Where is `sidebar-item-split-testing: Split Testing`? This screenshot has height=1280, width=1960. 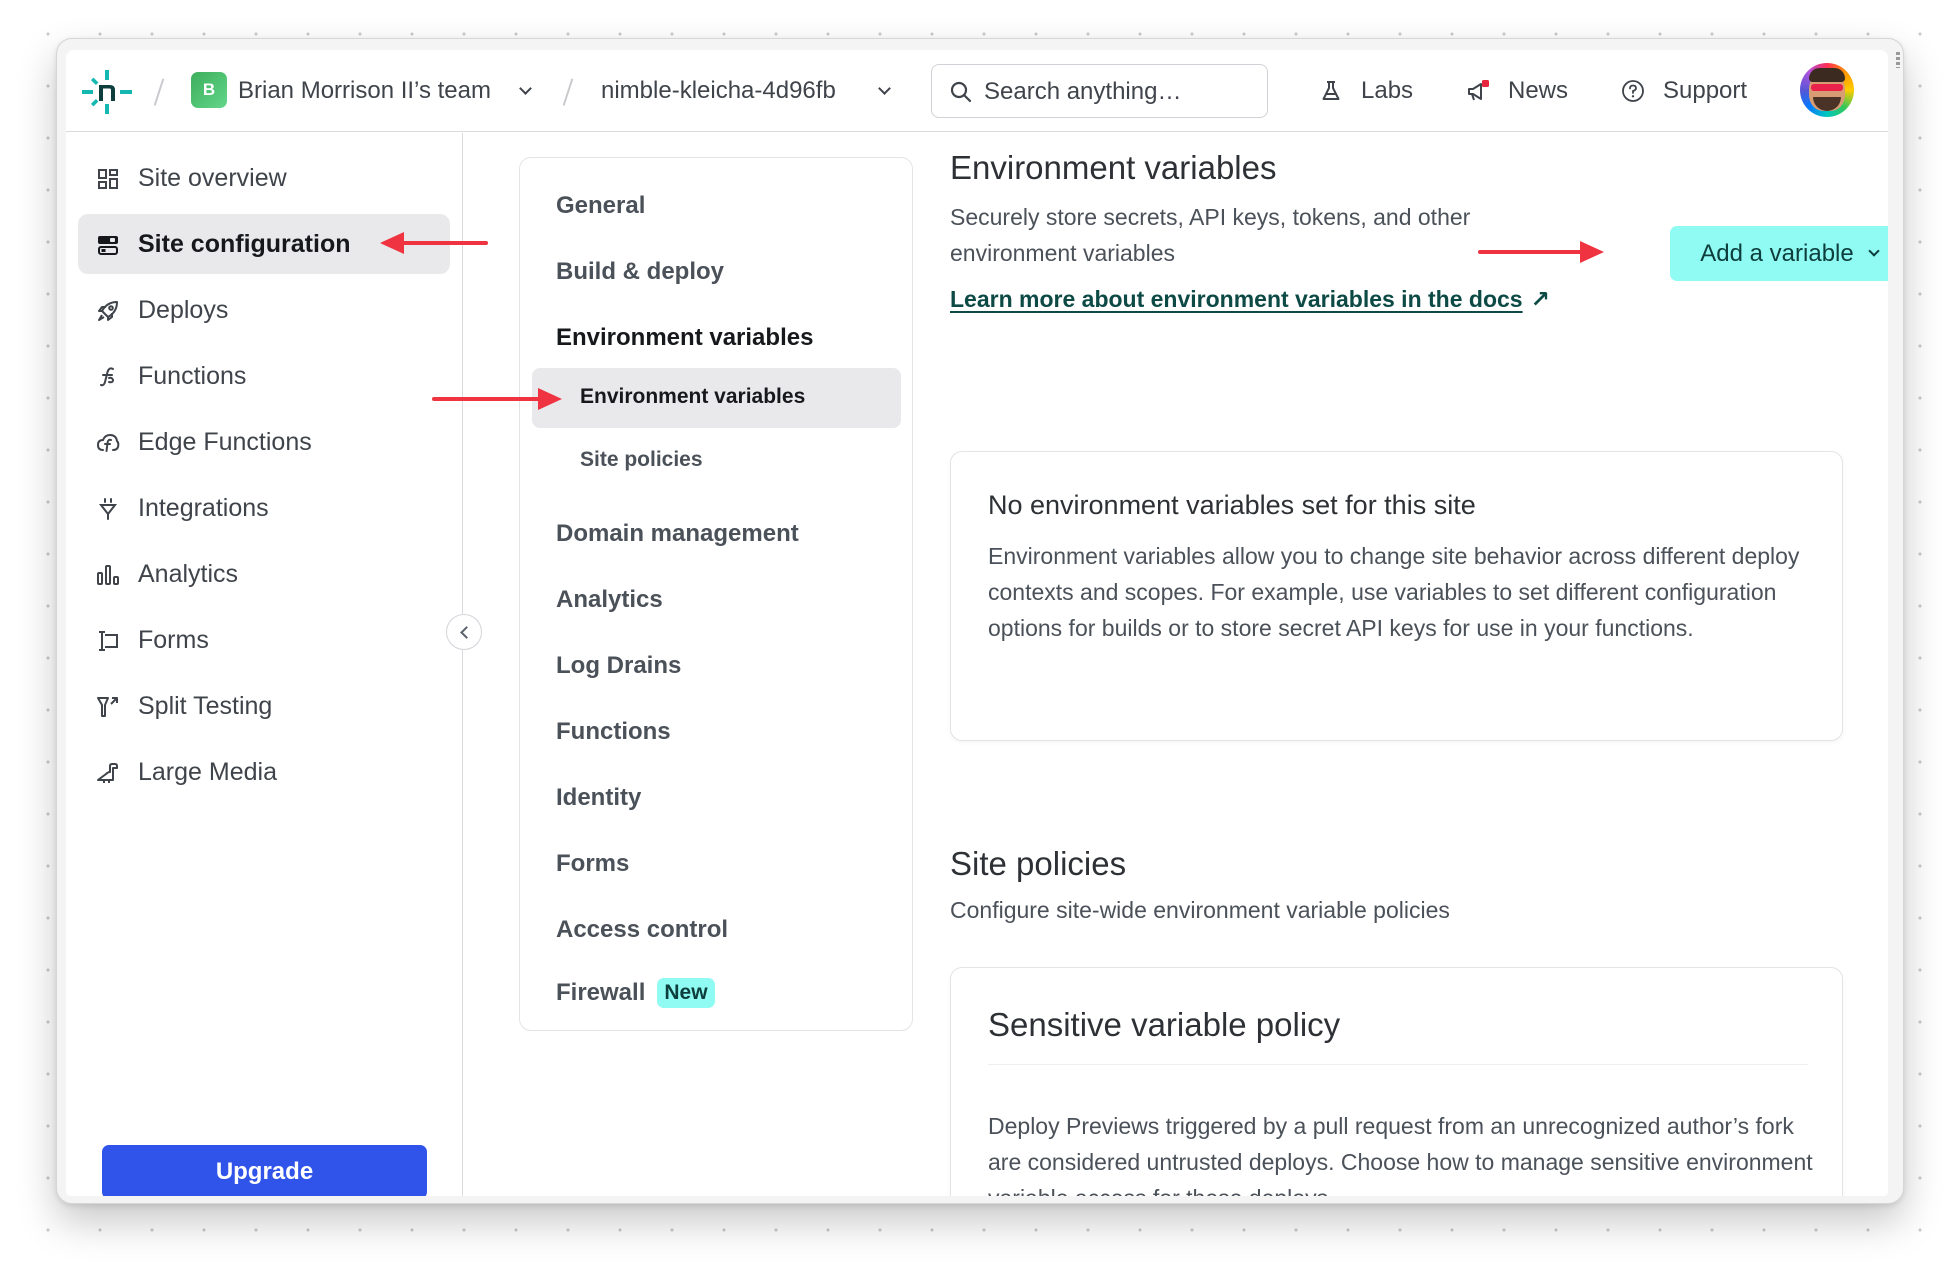
sidebar-item-split-testing: Split Testing is located at coordinates (264, 706).